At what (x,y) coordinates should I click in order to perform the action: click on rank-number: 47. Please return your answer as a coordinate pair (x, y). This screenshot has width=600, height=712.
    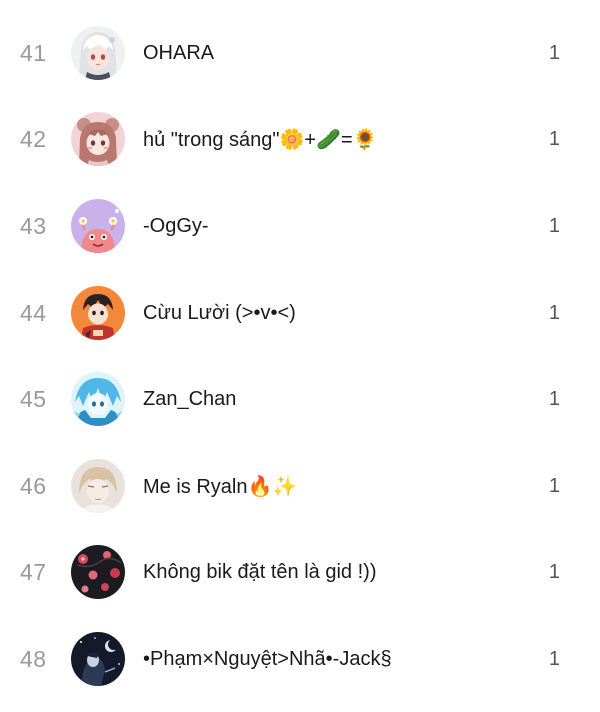
    Looking at the image, I should click on (33, 571).